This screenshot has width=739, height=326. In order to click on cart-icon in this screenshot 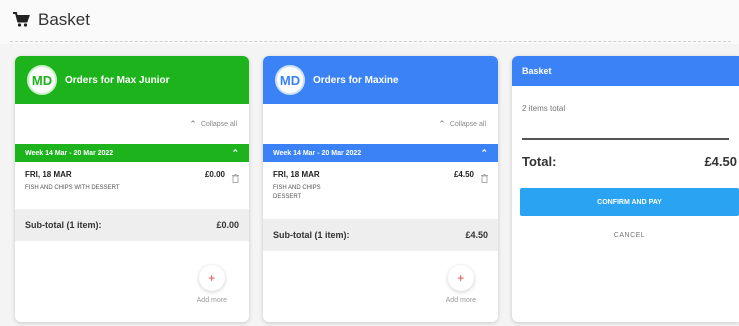, I will do `click(21, 20)`.